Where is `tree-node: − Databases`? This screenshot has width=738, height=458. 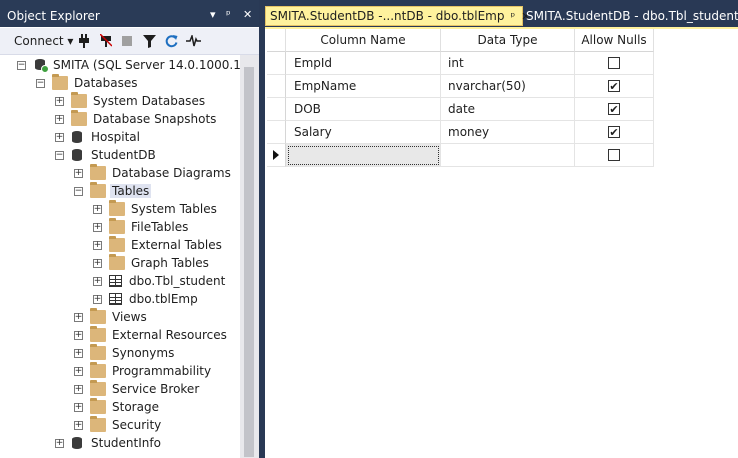
tree-node: − Databases is located at coordinates (87, 83).